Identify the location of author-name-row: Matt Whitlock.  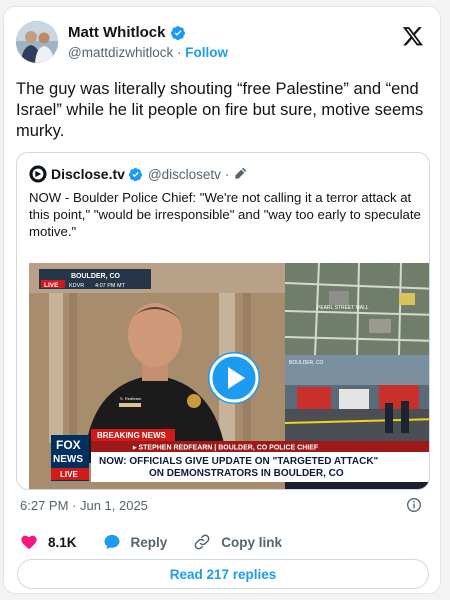
(127, 32).